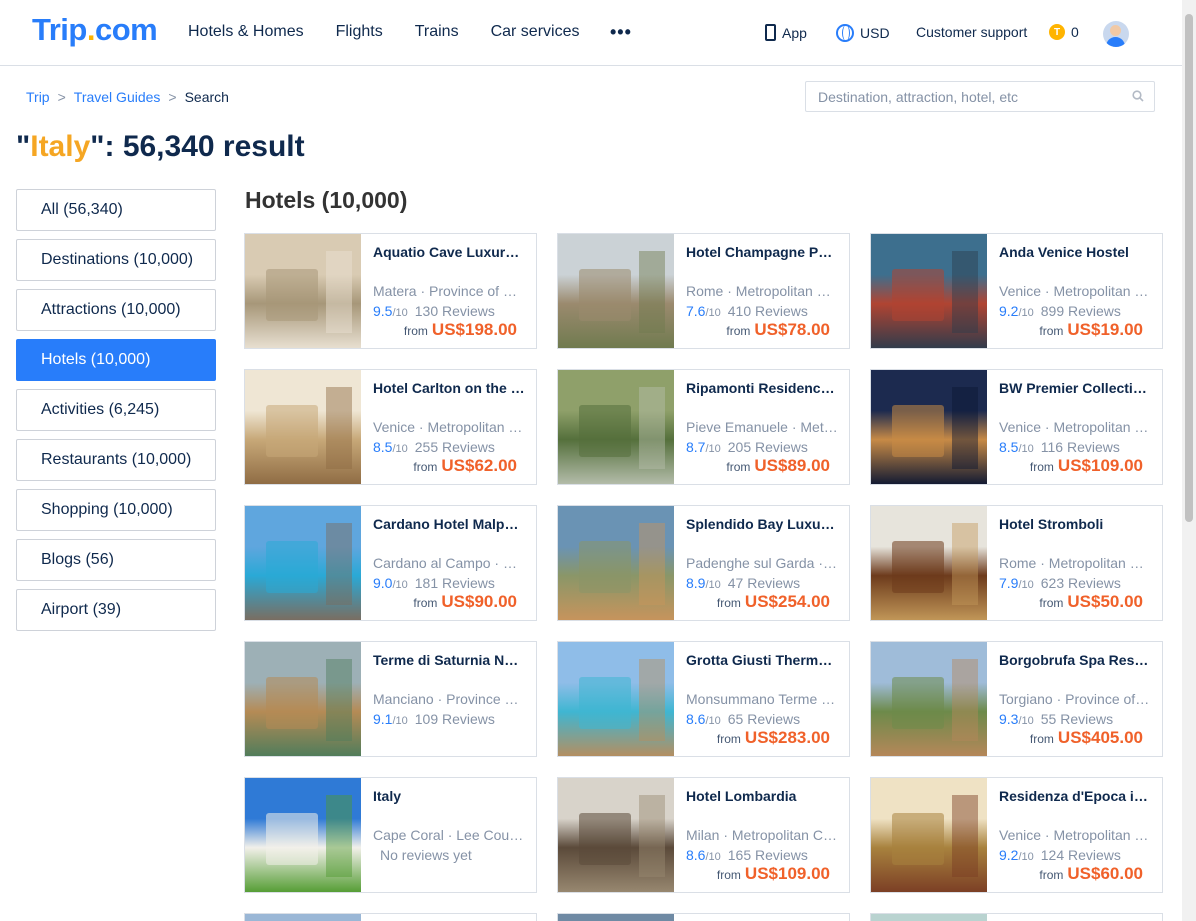 The image size is (1196, 921). Describe the element at coordinates (449, 796) in the screenshot. I see `hotel-name: Italy` at that location.